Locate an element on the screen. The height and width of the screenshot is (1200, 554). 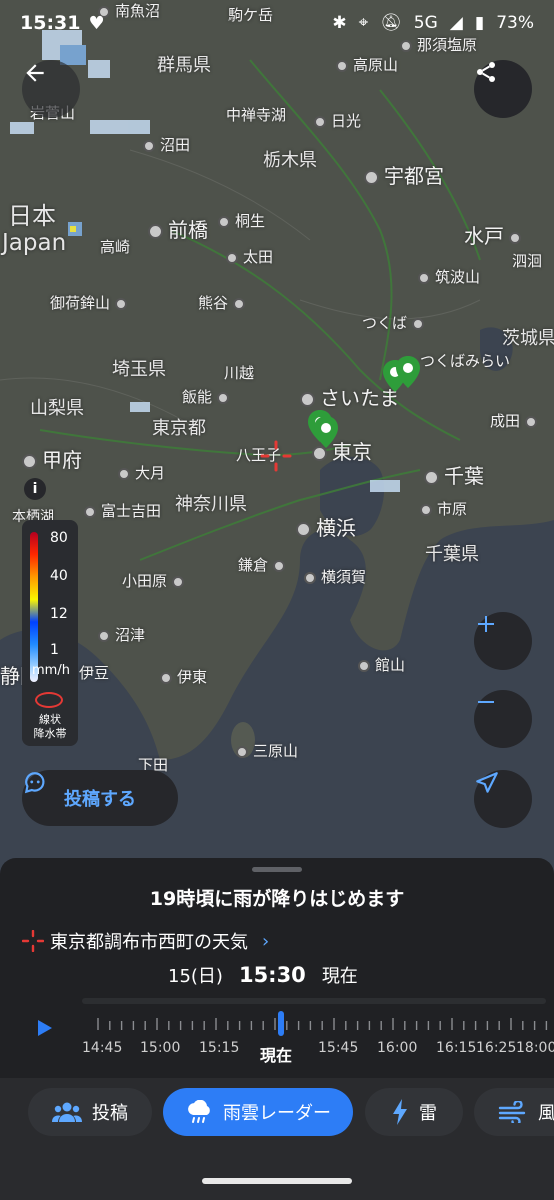
timeline-now-label: 現在 is located at coordinates (276, 1055).